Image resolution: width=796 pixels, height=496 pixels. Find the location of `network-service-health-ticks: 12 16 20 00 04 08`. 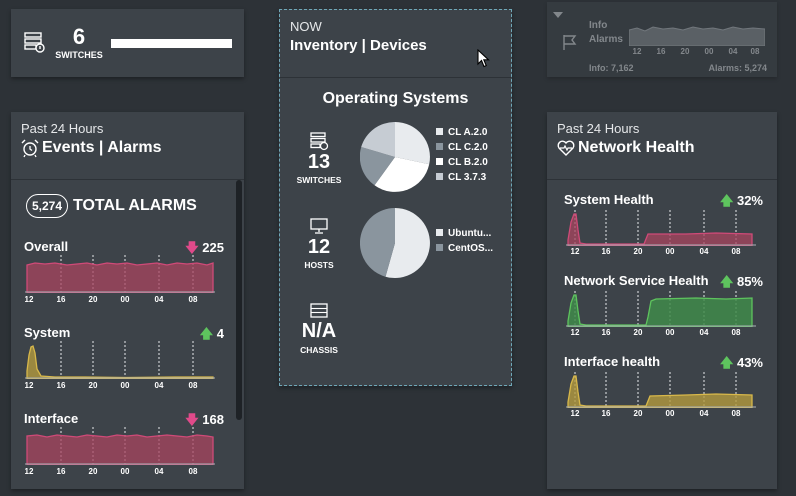

network-service-health-ticks: 12 16 20 00 04 08 is located at coordinates (661, 333).